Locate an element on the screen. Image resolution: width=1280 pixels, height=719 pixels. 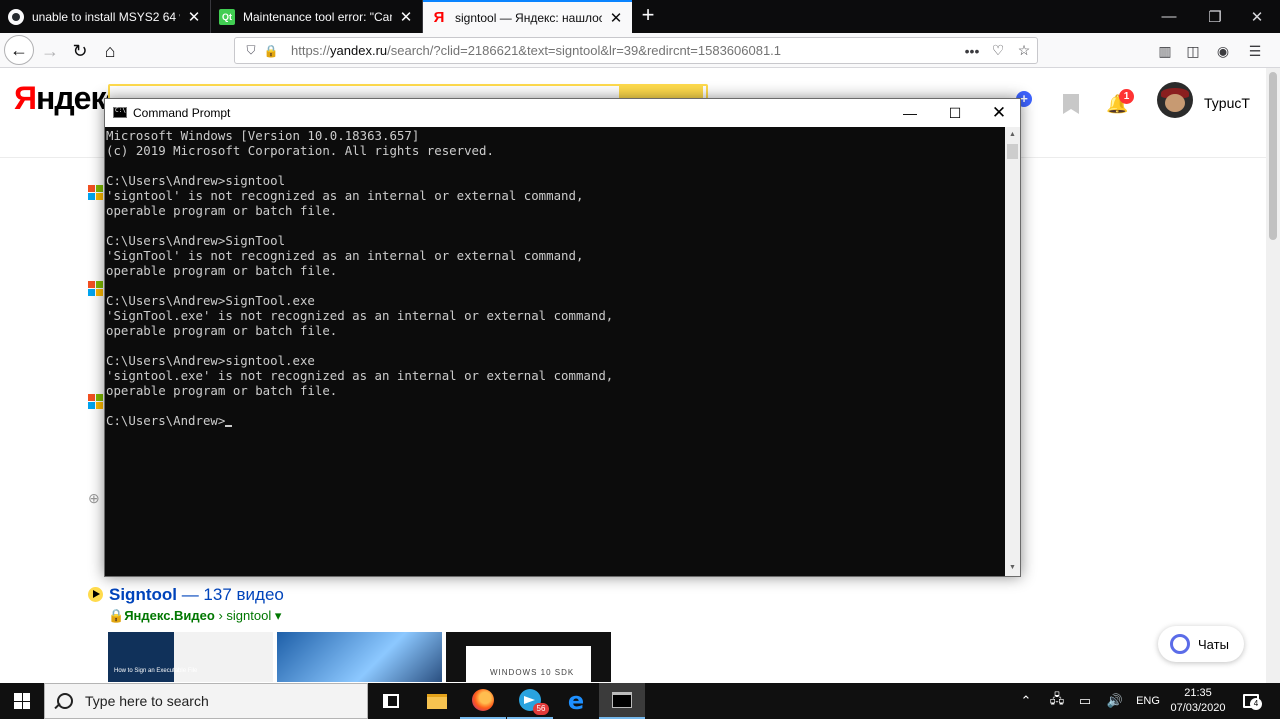
user-avatar is located at coordinates (1175, 100).